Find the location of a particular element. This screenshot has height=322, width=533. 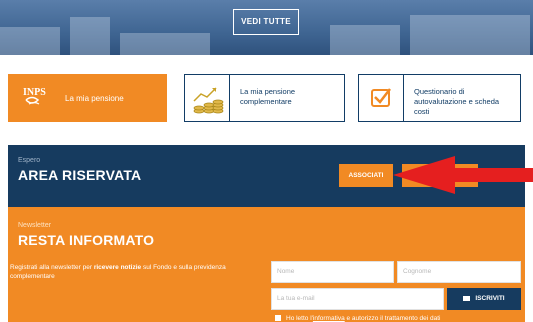

iscriviti-button: ISCRIVITI is located at coordinates (484, 299).